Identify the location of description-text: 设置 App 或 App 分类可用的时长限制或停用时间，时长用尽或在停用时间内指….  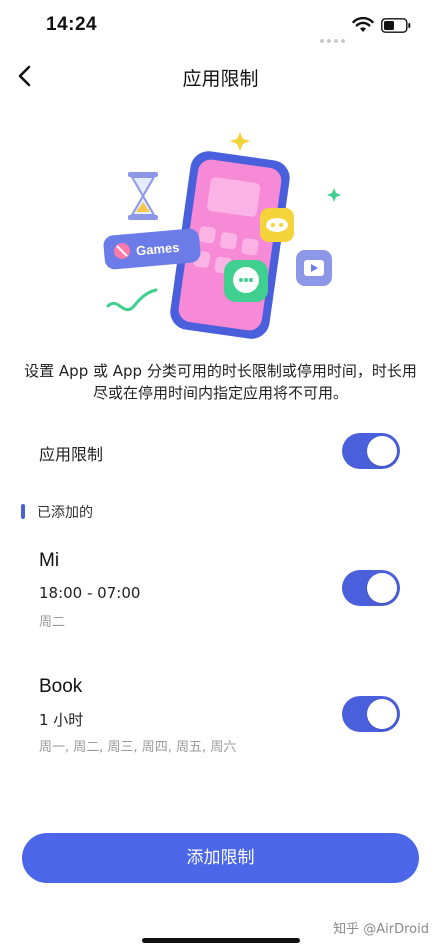
(220, 382).